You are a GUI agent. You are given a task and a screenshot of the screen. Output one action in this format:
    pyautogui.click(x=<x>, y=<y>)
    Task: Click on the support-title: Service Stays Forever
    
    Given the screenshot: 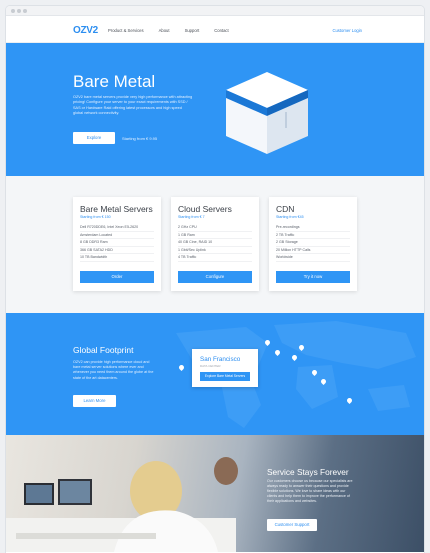 What is the action you would take?
    pyautogui.click(x=308, y=472)
    